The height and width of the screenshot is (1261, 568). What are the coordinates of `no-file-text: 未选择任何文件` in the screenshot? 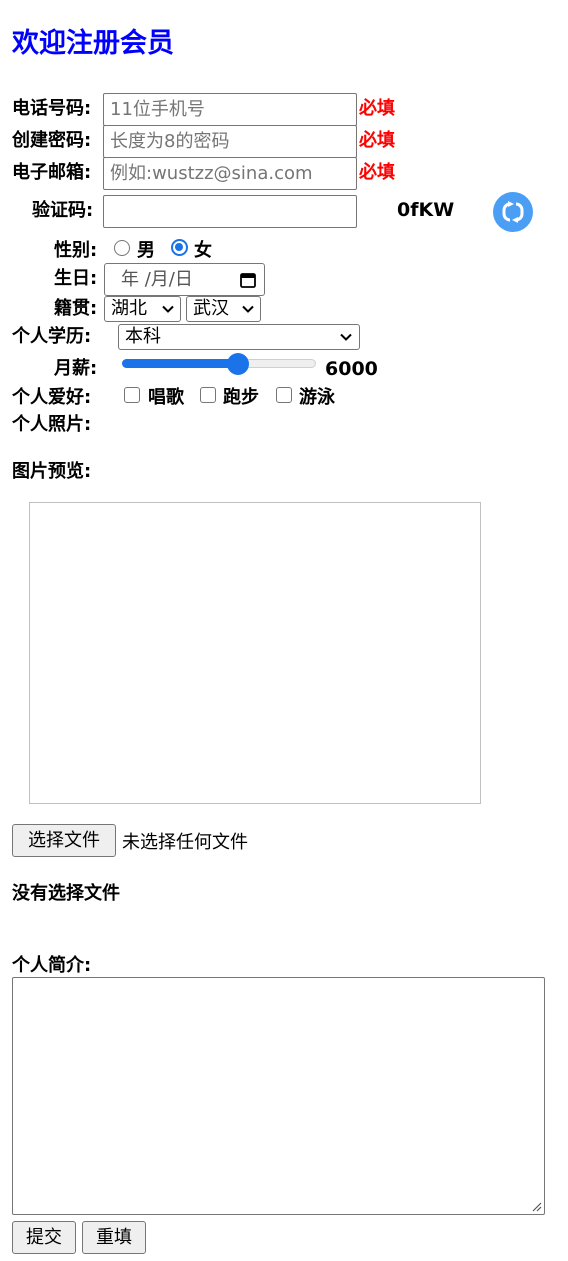 It's located at (185, 842).